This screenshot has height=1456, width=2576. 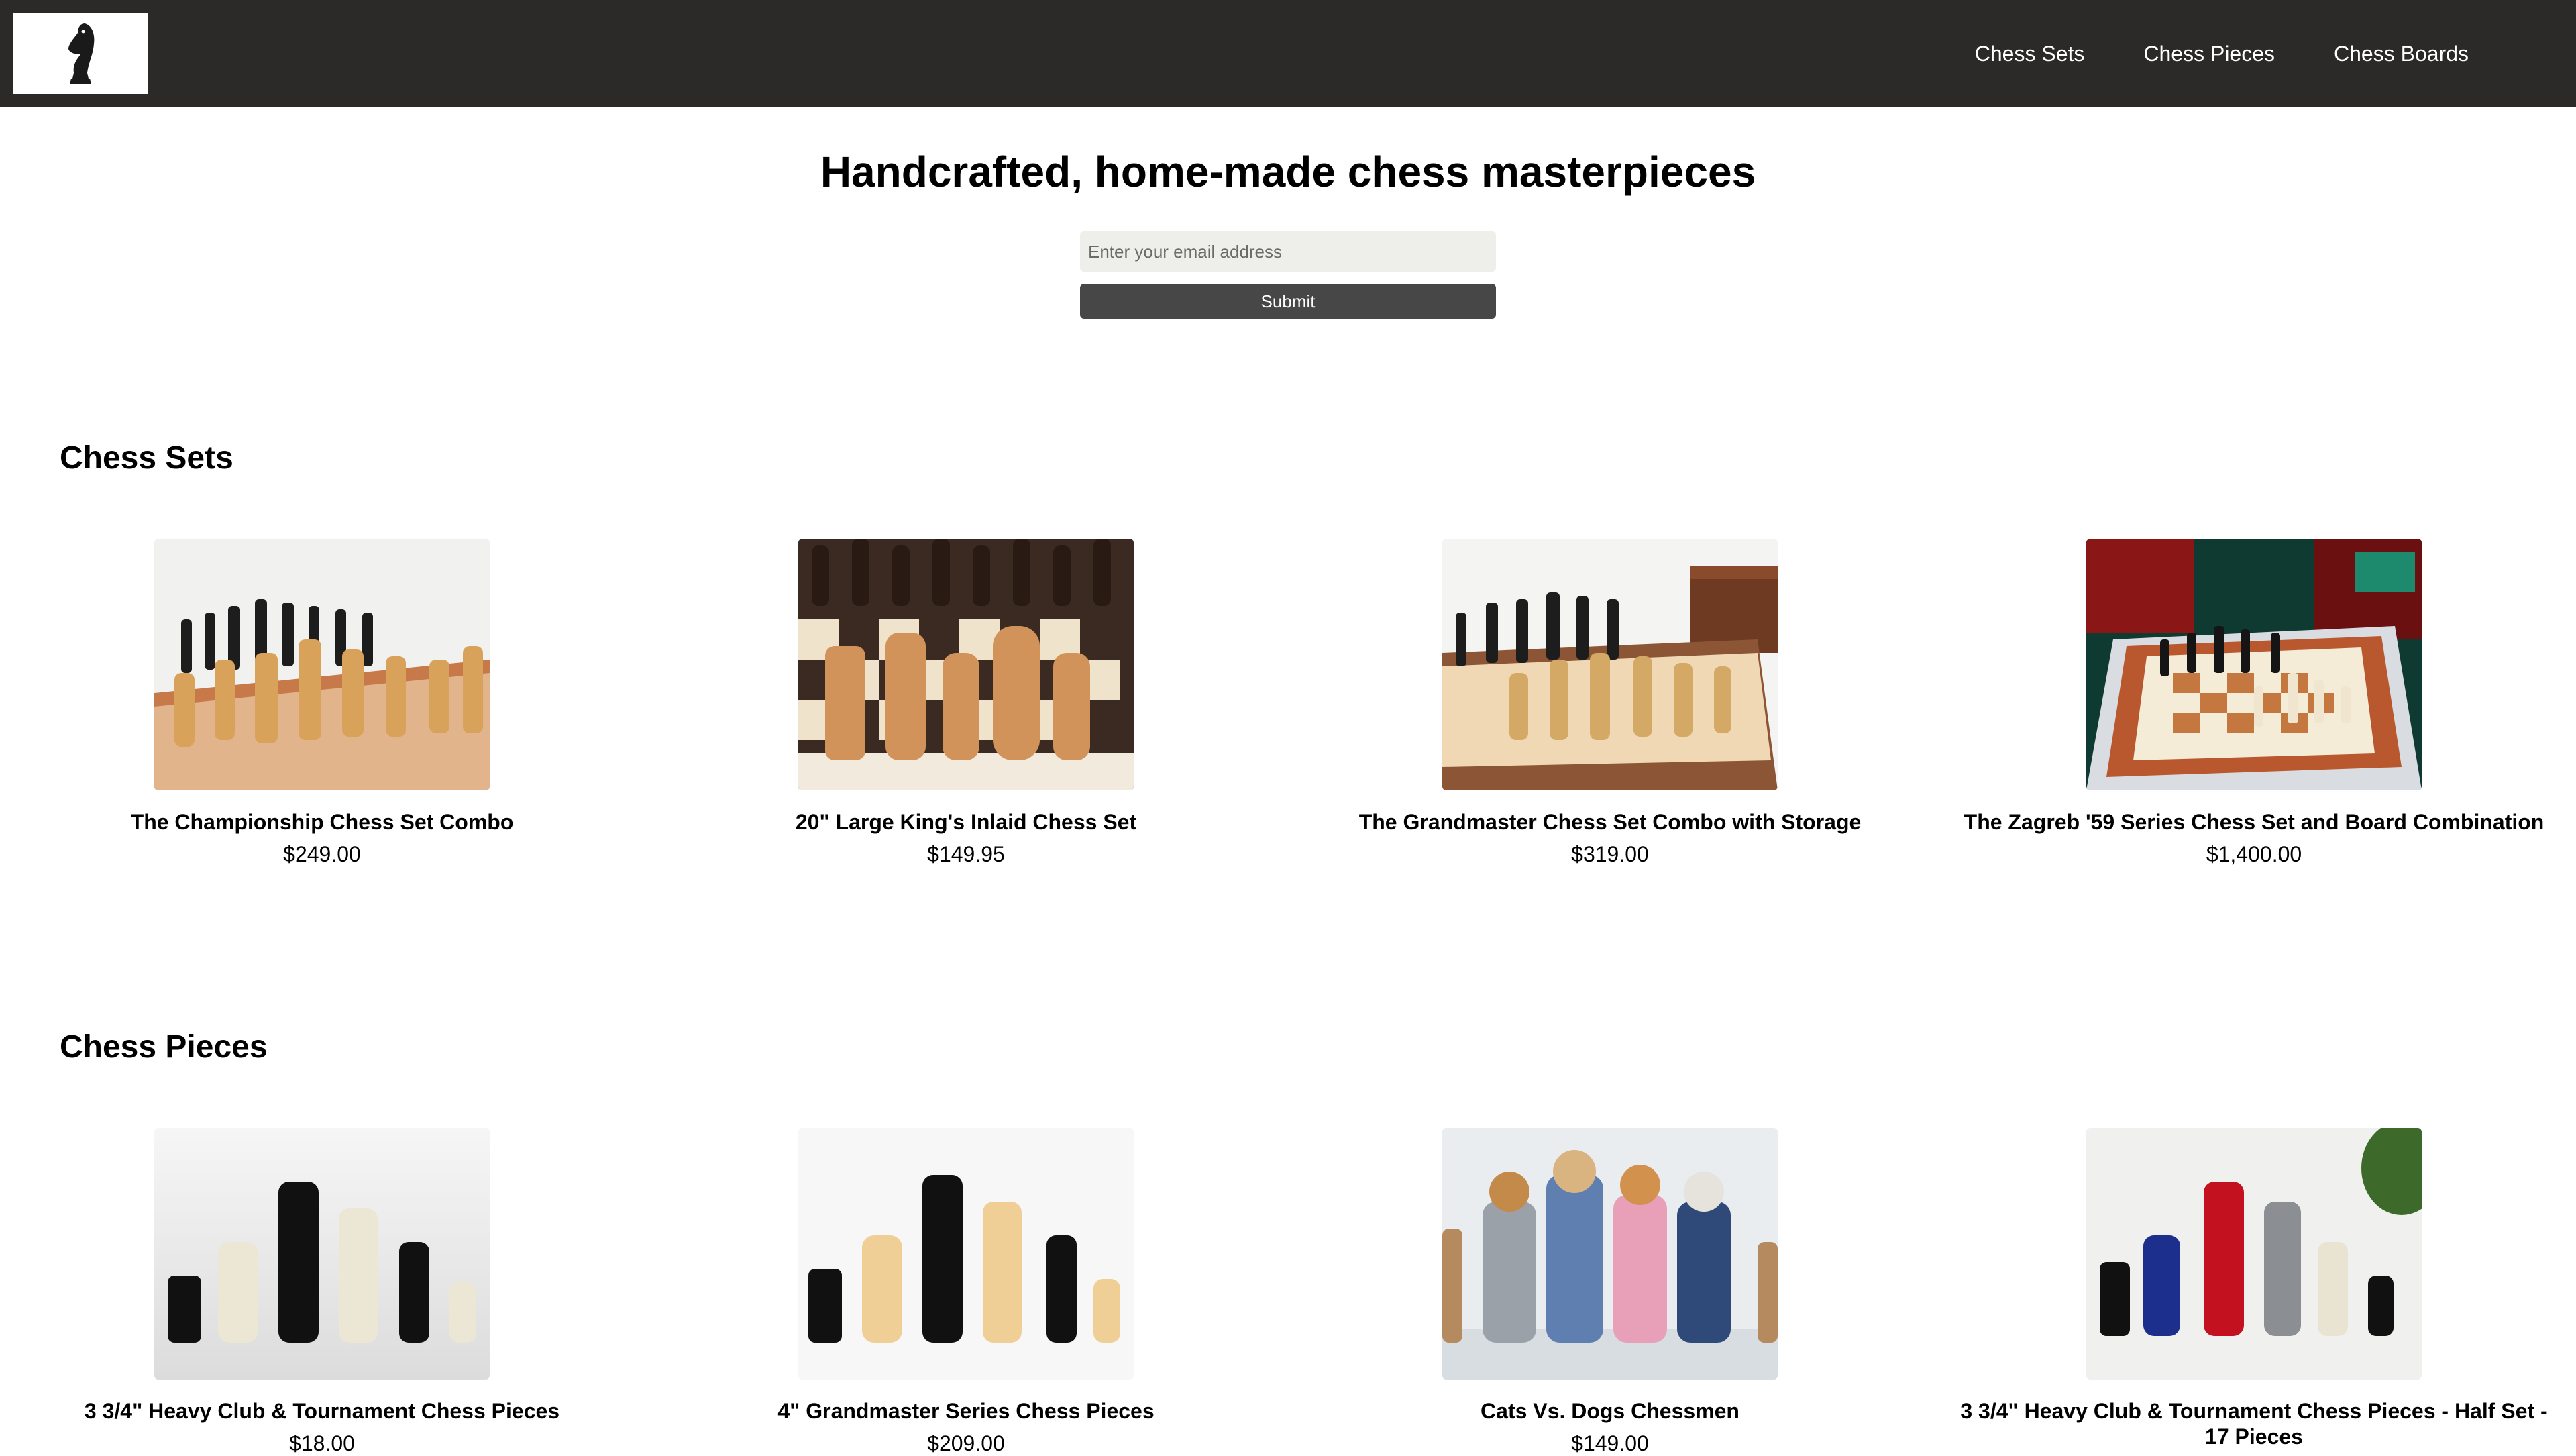 I want to click on knight-logo-icon, so click(x=81, y=53).